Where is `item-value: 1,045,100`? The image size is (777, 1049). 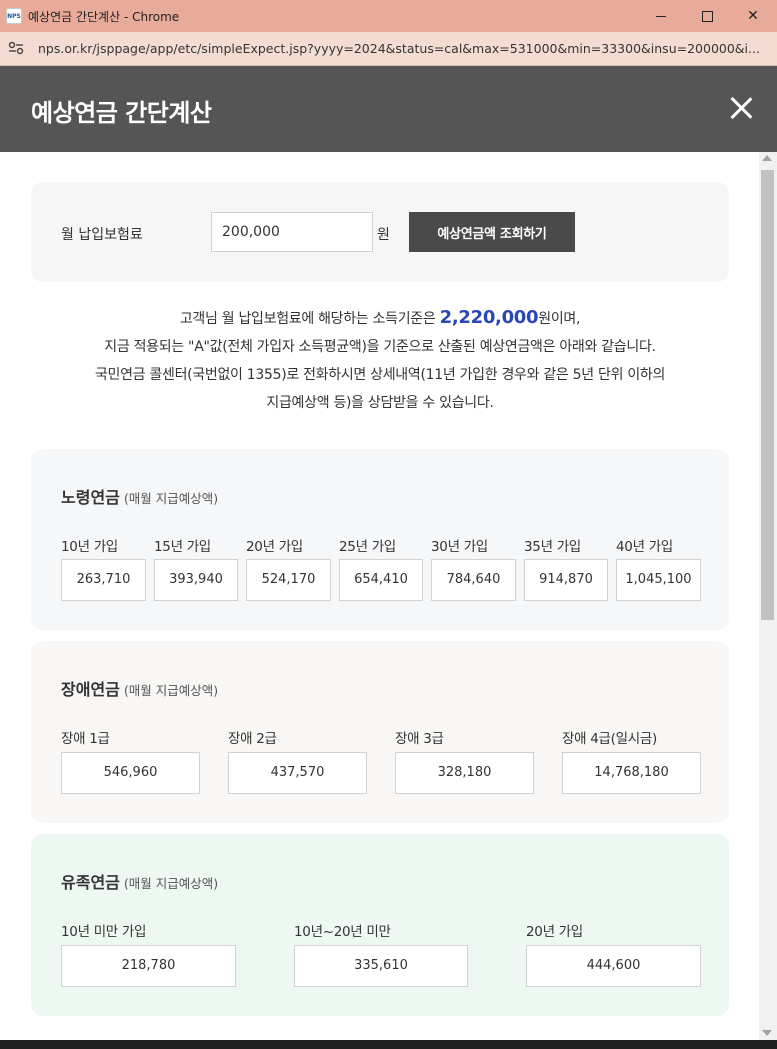
item-value: 1,045,100 is located at coordinates (658, 580).